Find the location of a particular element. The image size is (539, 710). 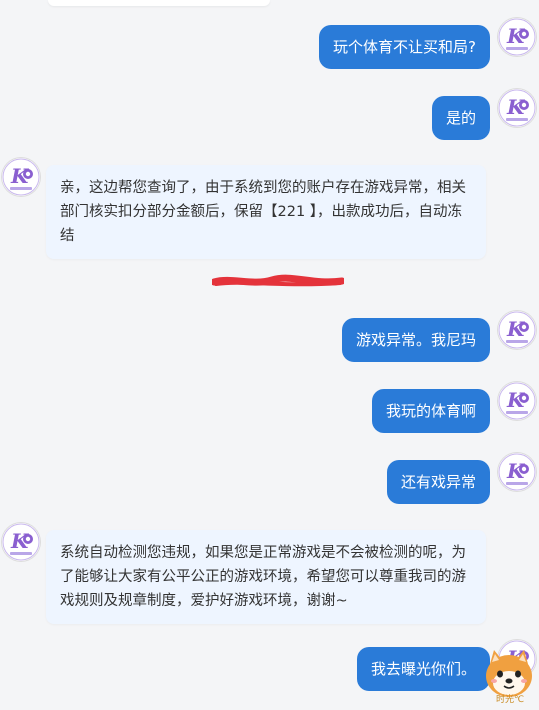

outgoing-message-bubble: 是的 is located at coordinates (460, 118).